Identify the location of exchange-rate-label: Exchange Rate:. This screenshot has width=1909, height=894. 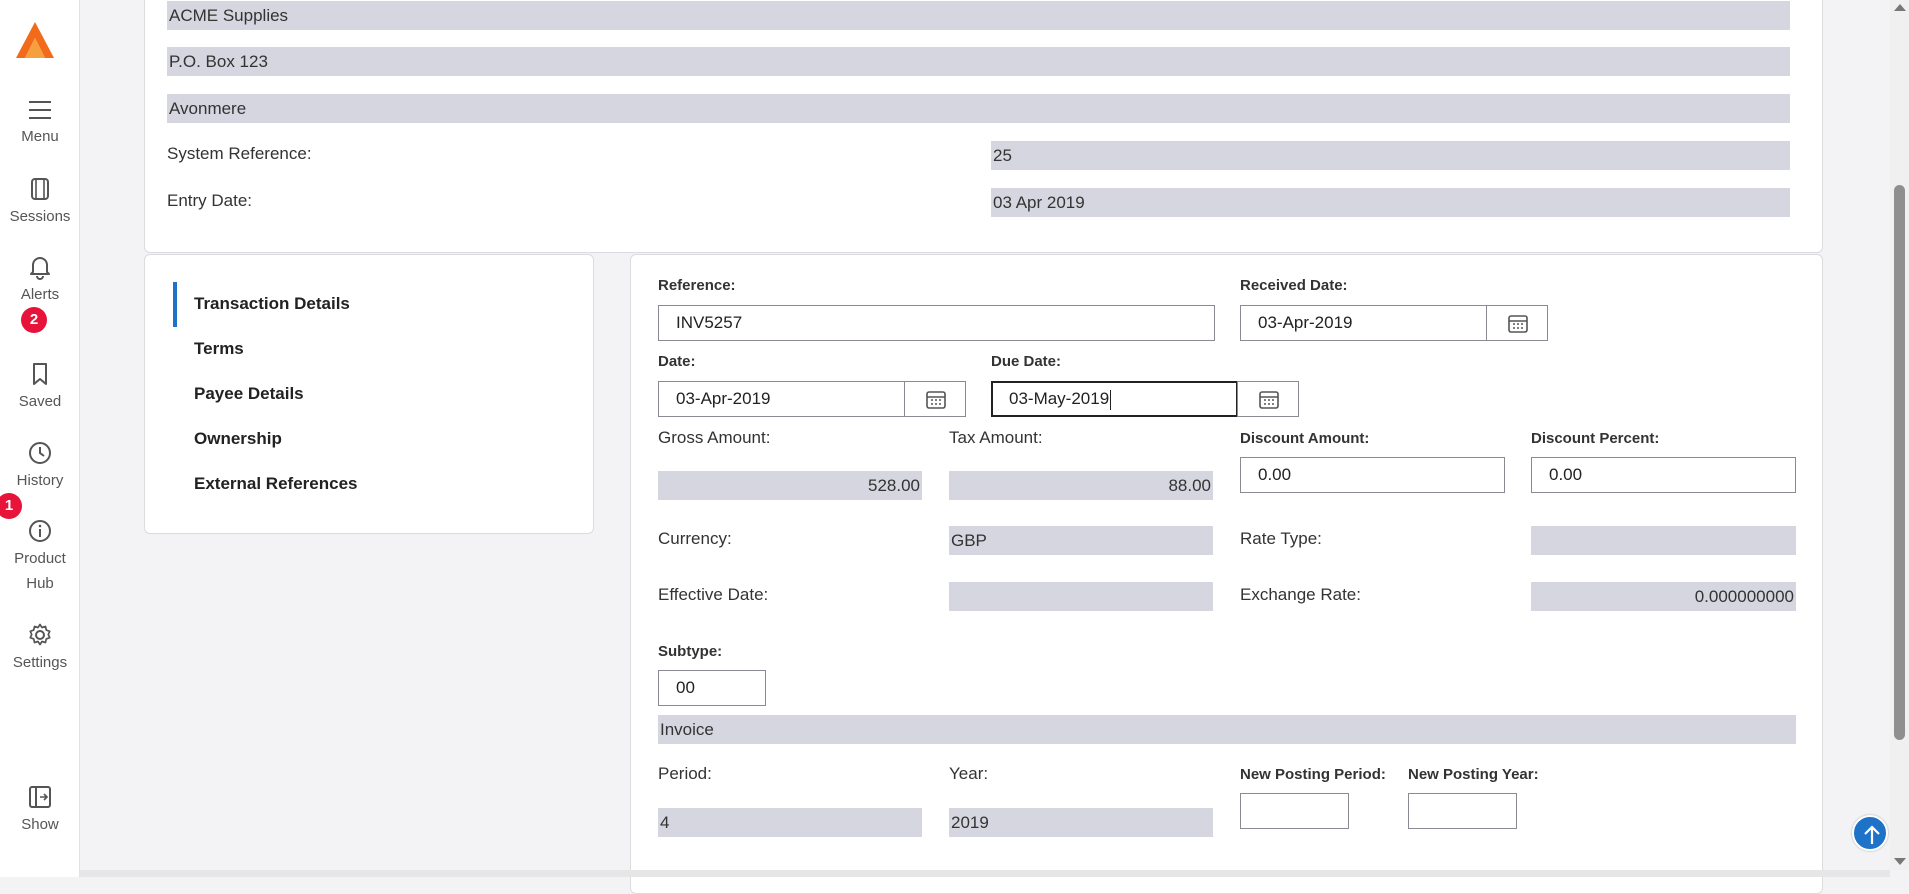
(1300, 594).